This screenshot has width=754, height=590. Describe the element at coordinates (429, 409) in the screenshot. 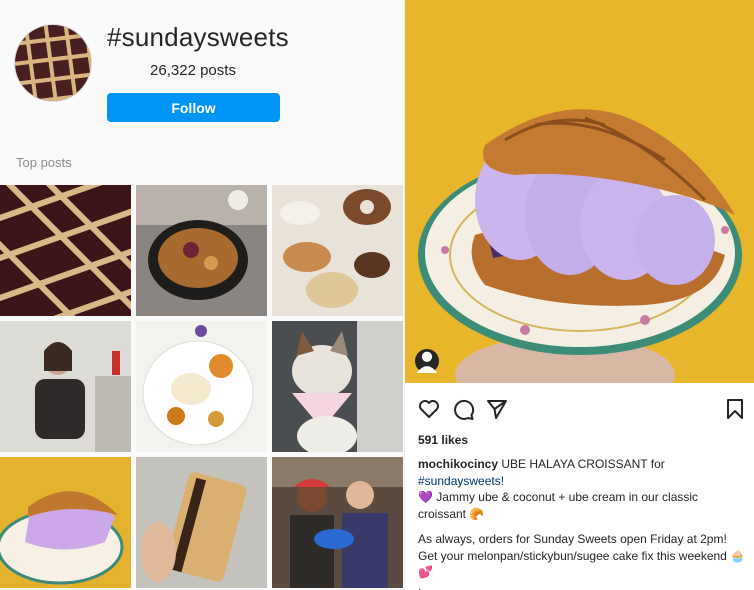

I see `heart-icon` at that location.